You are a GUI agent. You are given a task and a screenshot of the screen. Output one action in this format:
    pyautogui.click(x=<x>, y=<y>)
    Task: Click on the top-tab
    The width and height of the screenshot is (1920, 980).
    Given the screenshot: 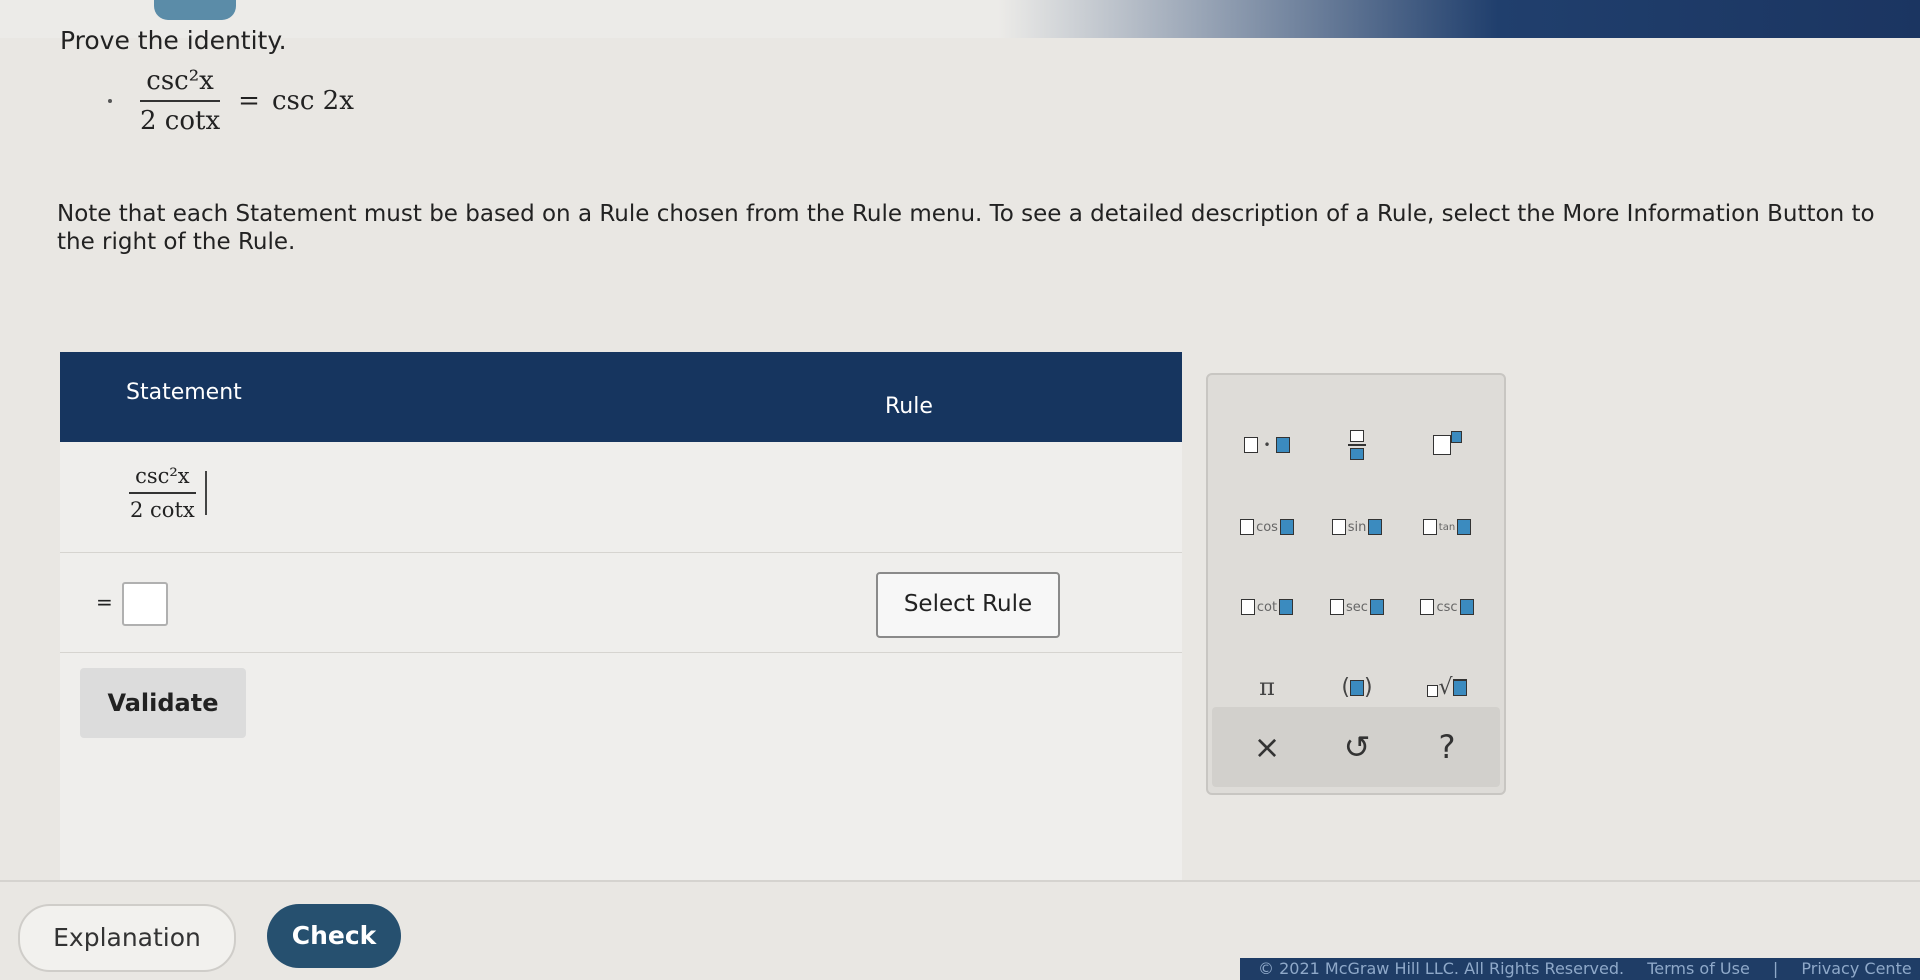 What is the action you would take?
    pyautogui.click(x=195, y=10)
    